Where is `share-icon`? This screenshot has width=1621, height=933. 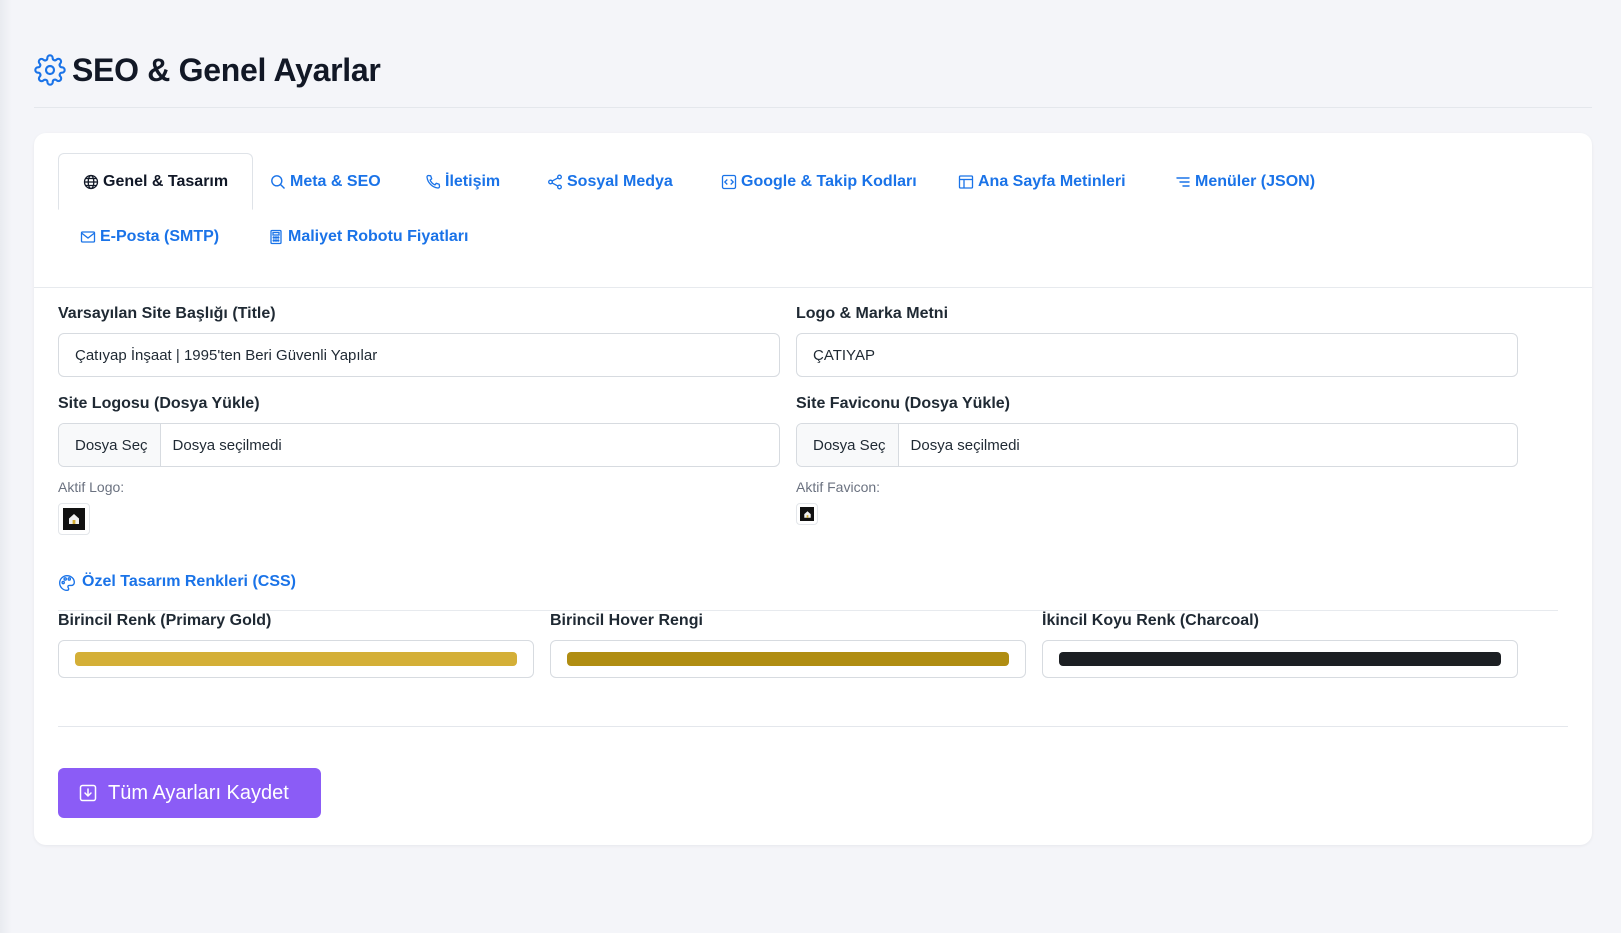
share-icon is located at coordinates (555, 181).